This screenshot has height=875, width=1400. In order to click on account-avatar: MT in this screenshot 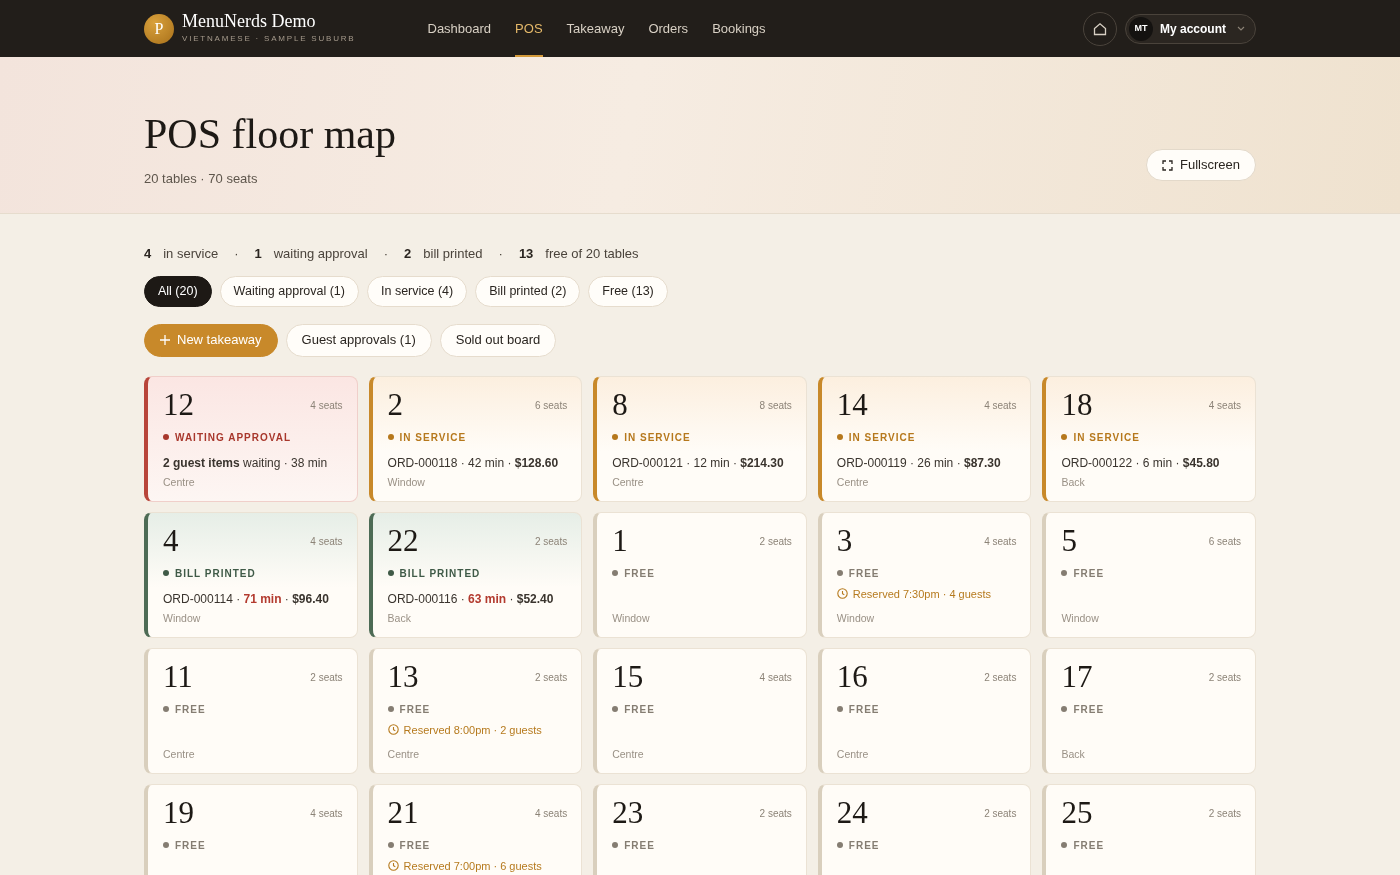, I will do `click(1141, 28)`.